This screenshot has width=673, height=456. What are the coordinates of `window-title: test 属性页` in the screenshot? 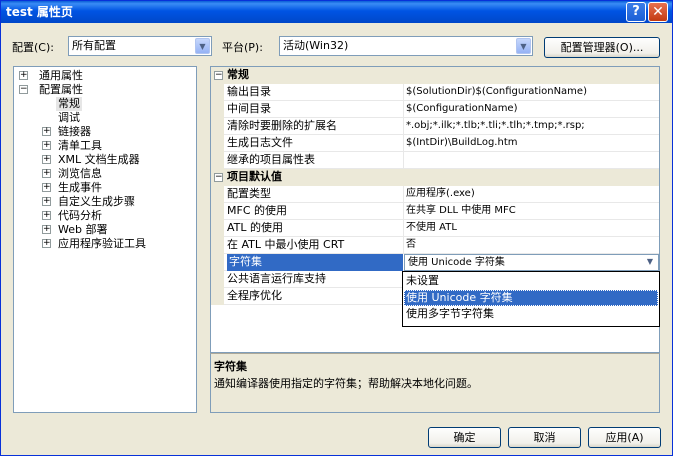 It's located at (39, 12).